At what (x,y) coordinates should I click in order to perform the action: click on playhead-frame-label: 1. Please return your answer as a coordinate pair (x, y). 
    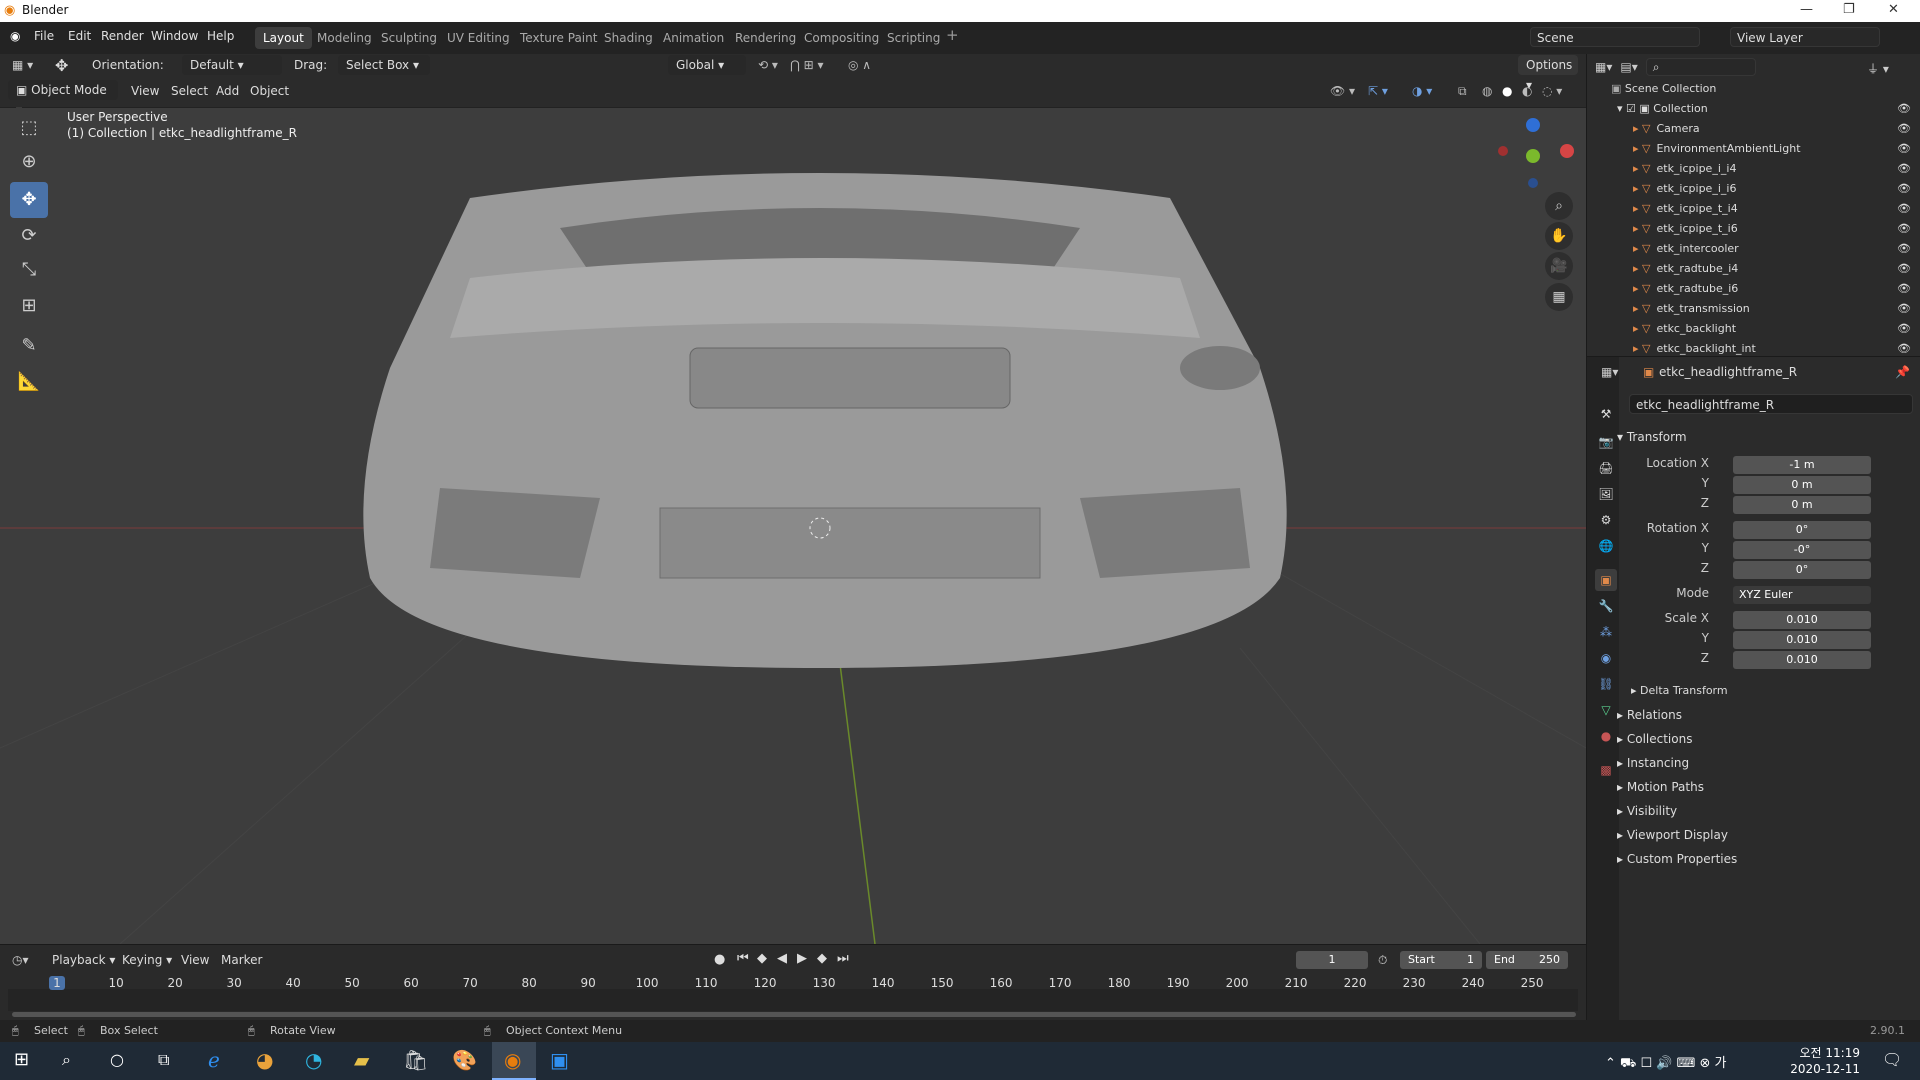
    Looking at the image, I should click on (57, 983).